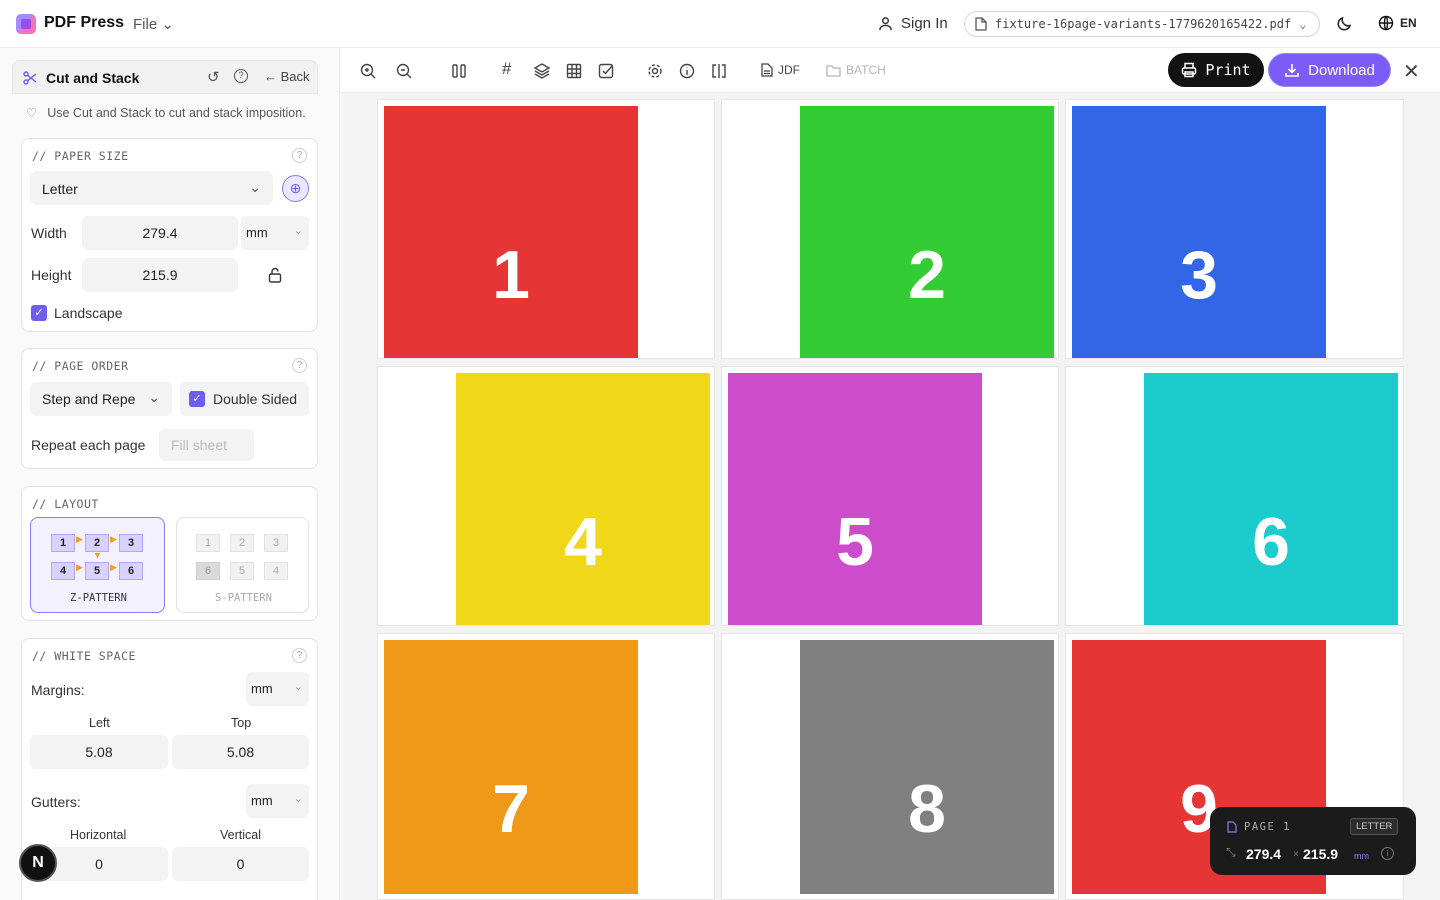  I want to click on close-icon: ✕, so click(1411, 71).